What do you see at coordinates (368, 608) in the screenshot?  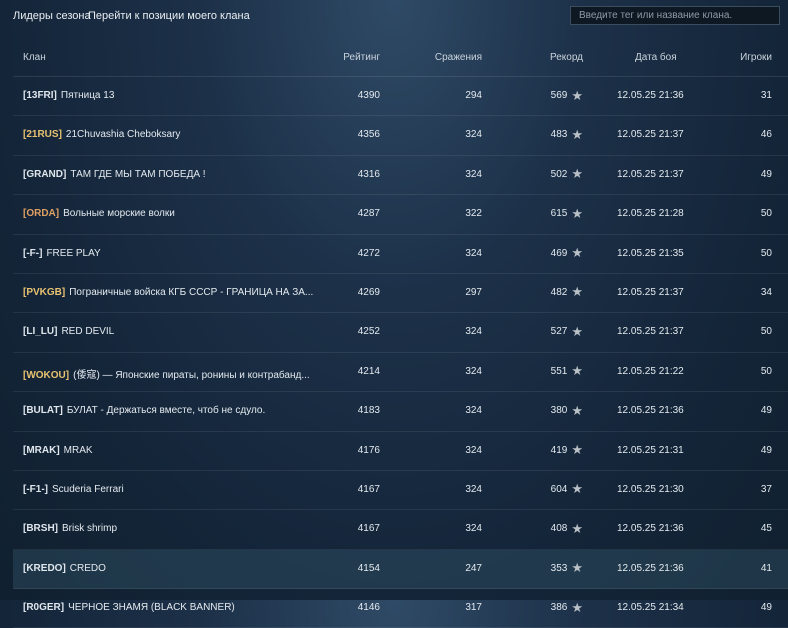 I see `rating-cell: 4146` at bounding box center [368, 608].